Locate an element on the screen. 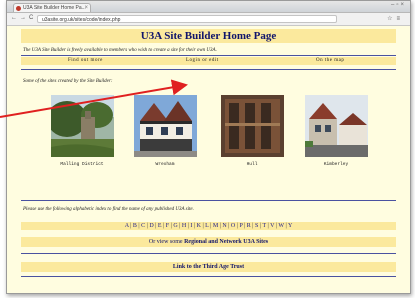 Image resolution: width=415 pixels, height=298 pixels. site-thumbnail-malling is located at coordinates (82, 126).